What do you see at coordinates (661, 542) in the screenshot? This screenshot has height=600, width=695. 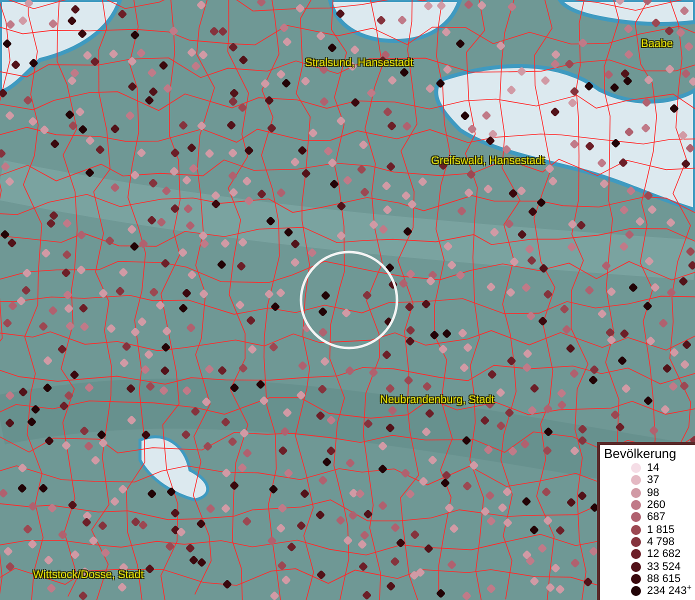 I see `legend-value: 4 798` at bounding box center [661, 542].